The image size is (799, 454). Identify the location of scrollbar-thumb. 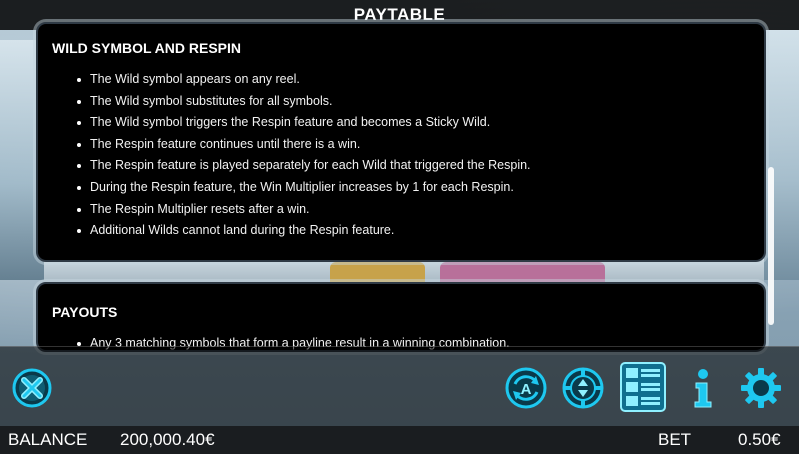
(771, 246).